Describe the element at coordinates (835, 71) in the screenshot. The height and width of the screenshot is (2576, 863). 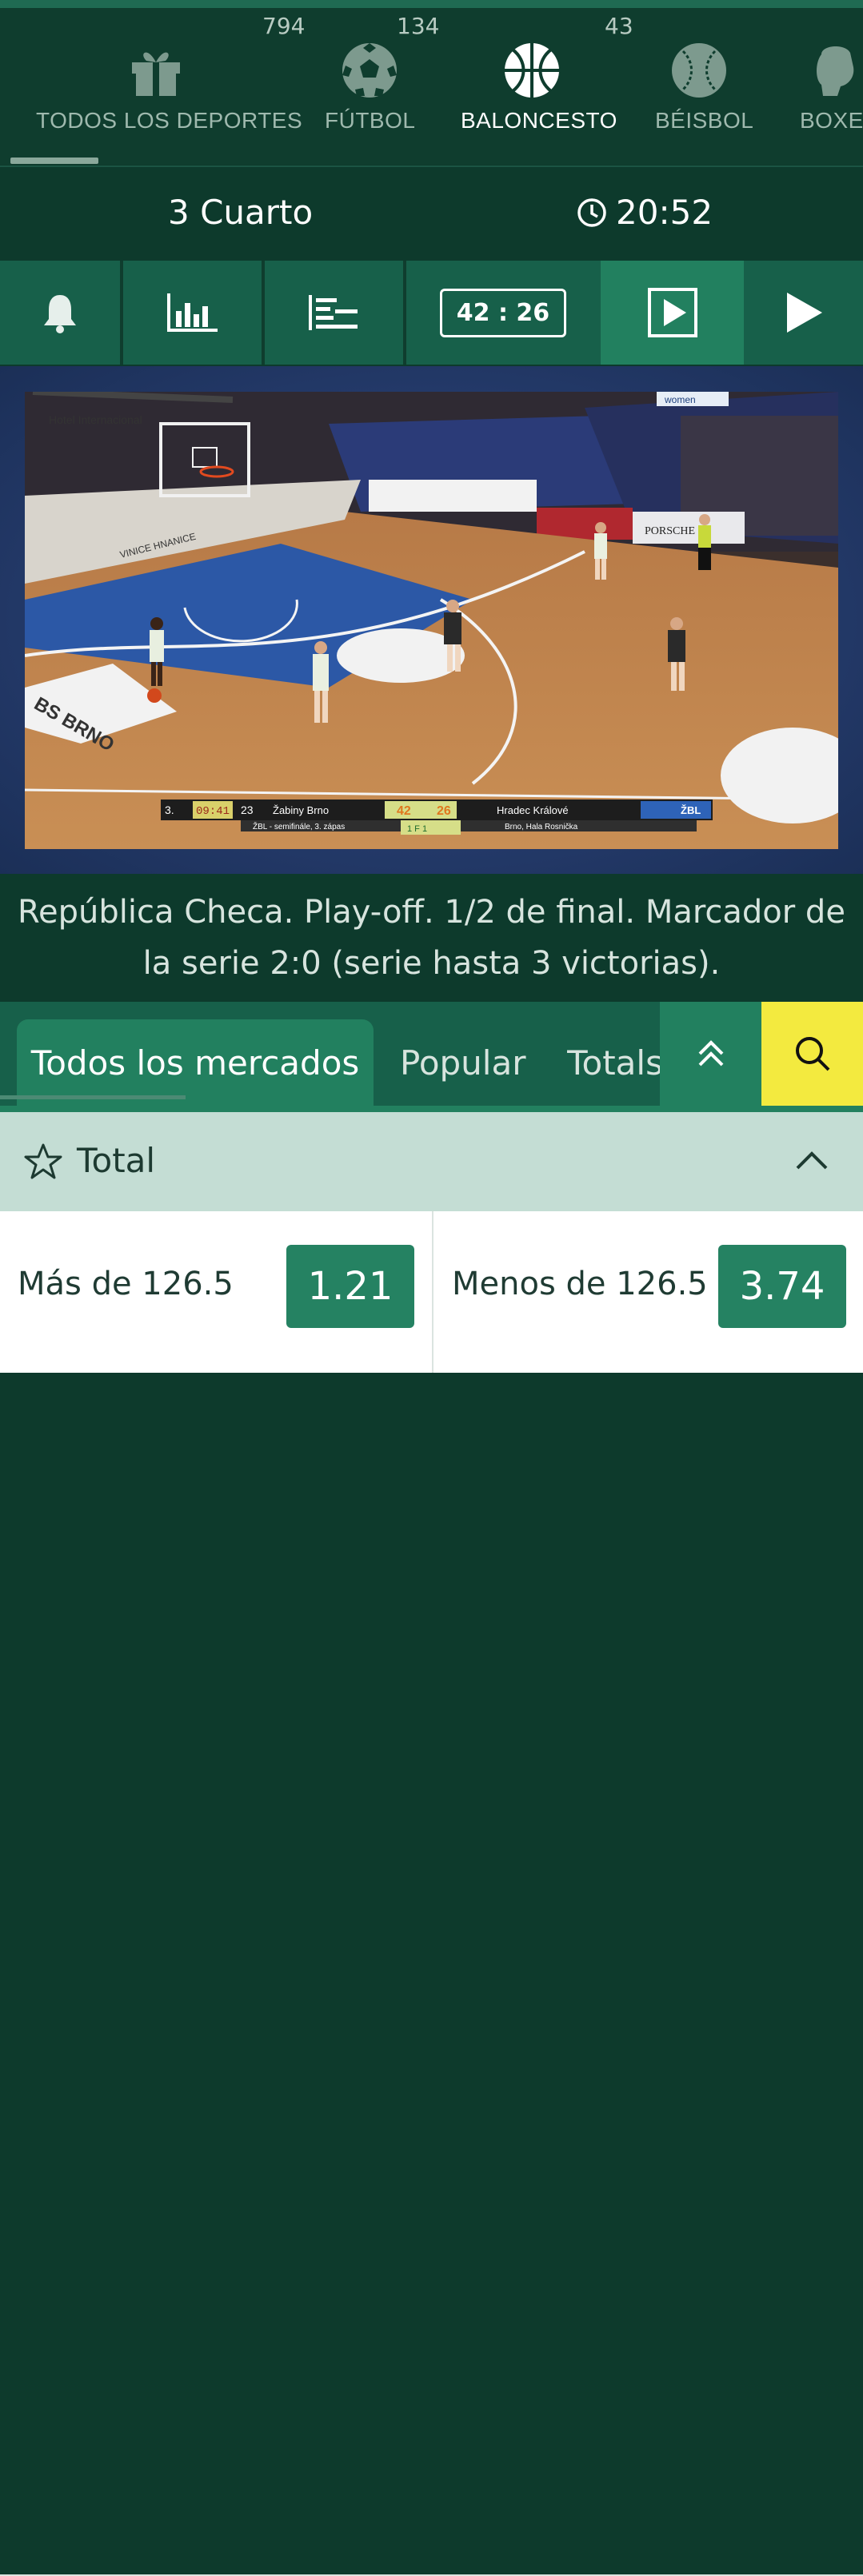
I see `boxing-glove-icon` at that location.